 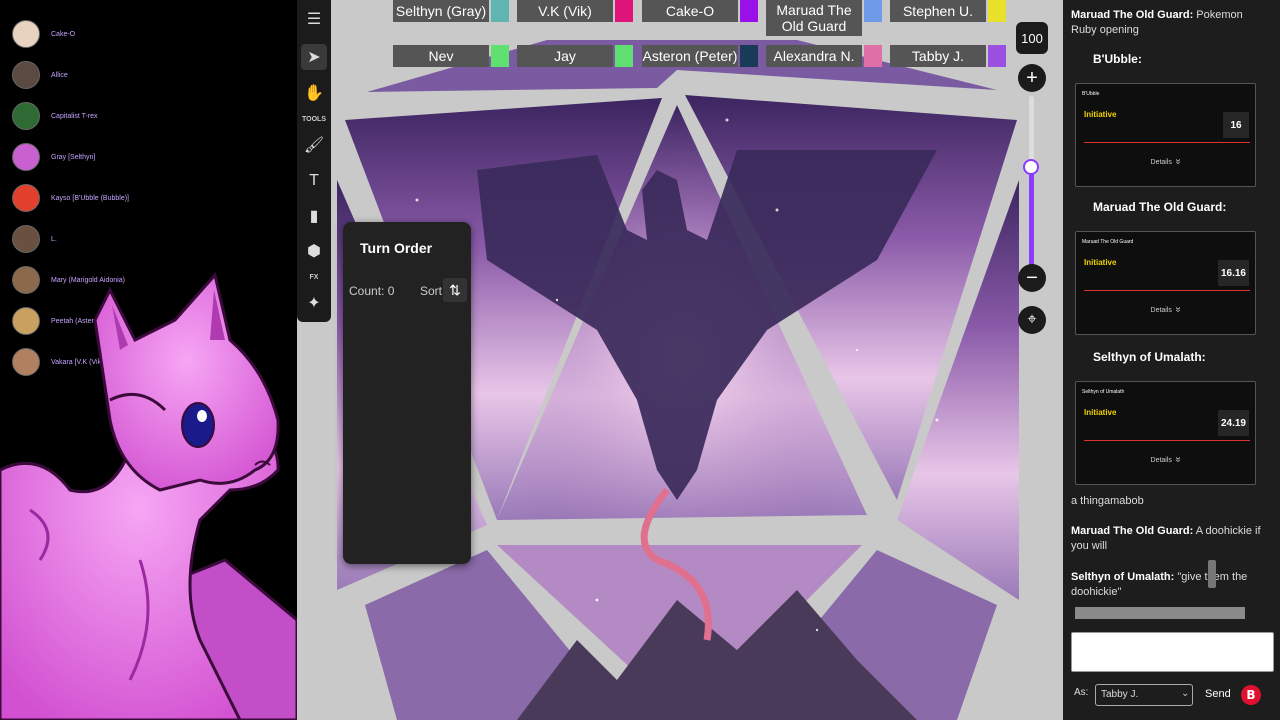 I want to click on zoom-out-button: −, so click(x=1032, y=278).